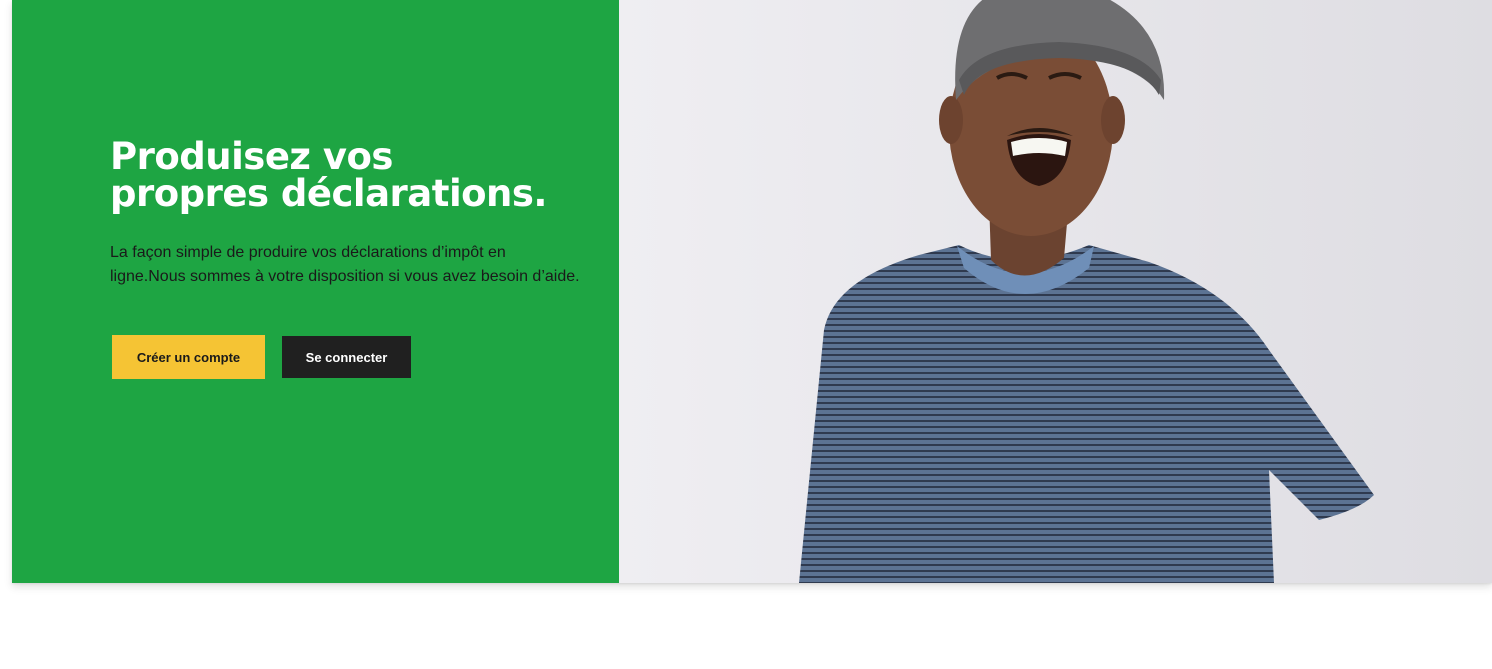  Describe the element at coordinates (251, 156) in the screenshot. I see `hero-headline-line1: Produisez vos` at that location.